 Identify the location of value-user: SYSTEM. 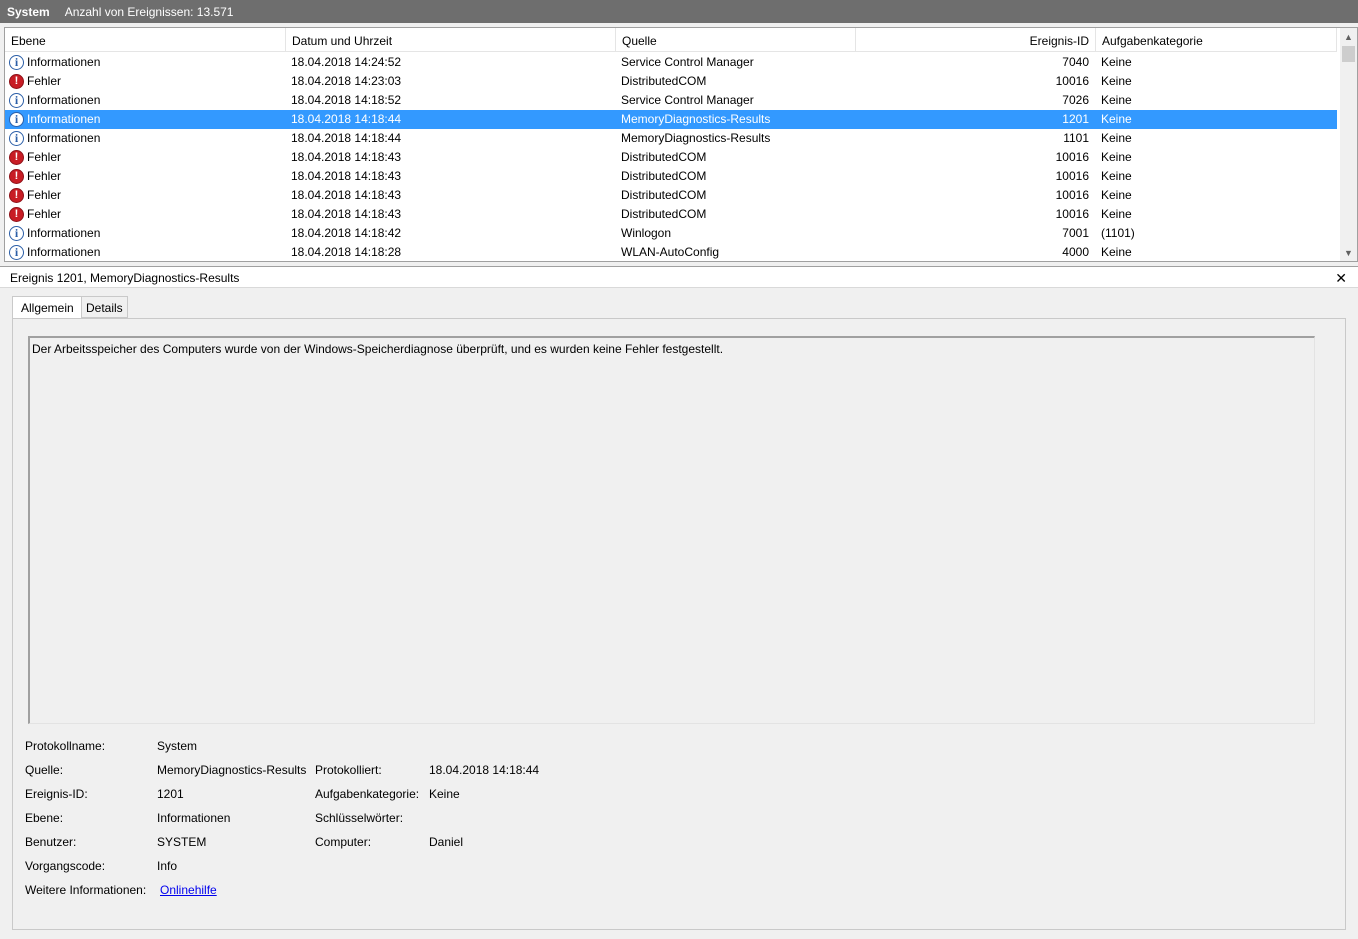
(182, 842).